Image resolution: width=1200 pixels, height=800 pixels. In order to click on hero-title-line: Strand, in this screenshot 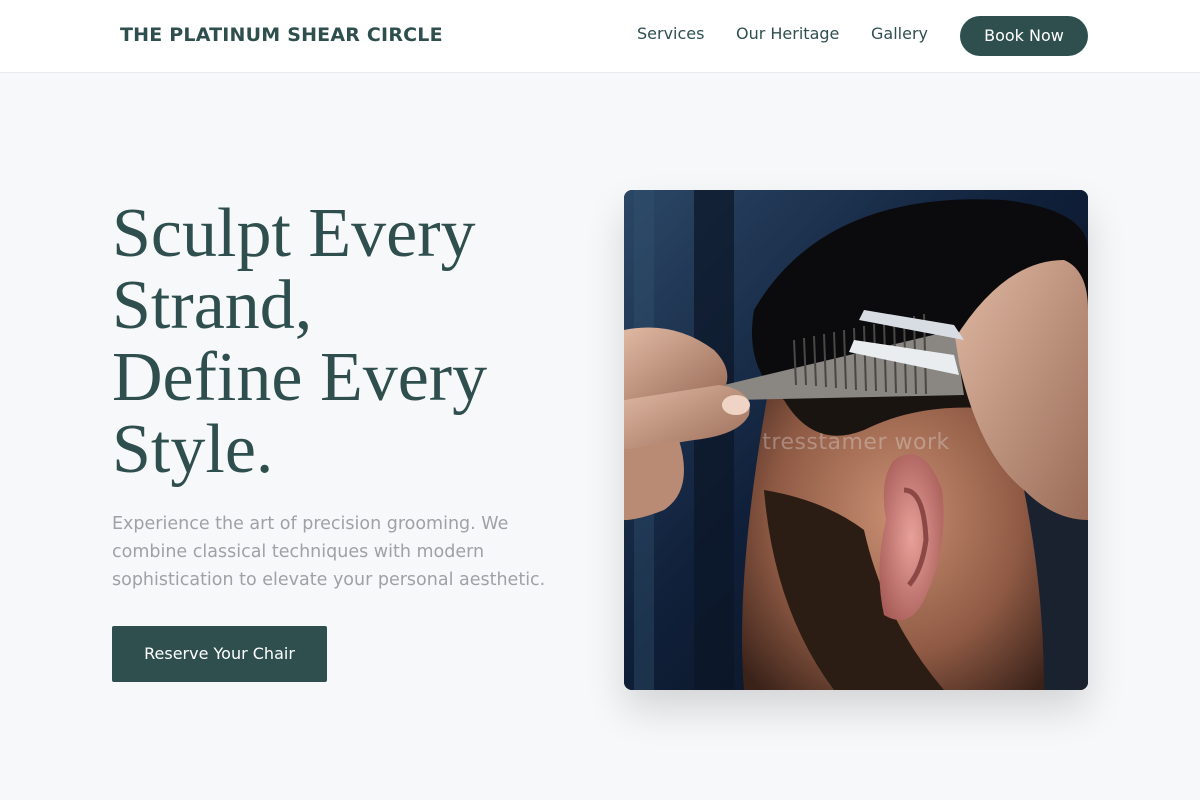, I will do `click(212, 305)`.